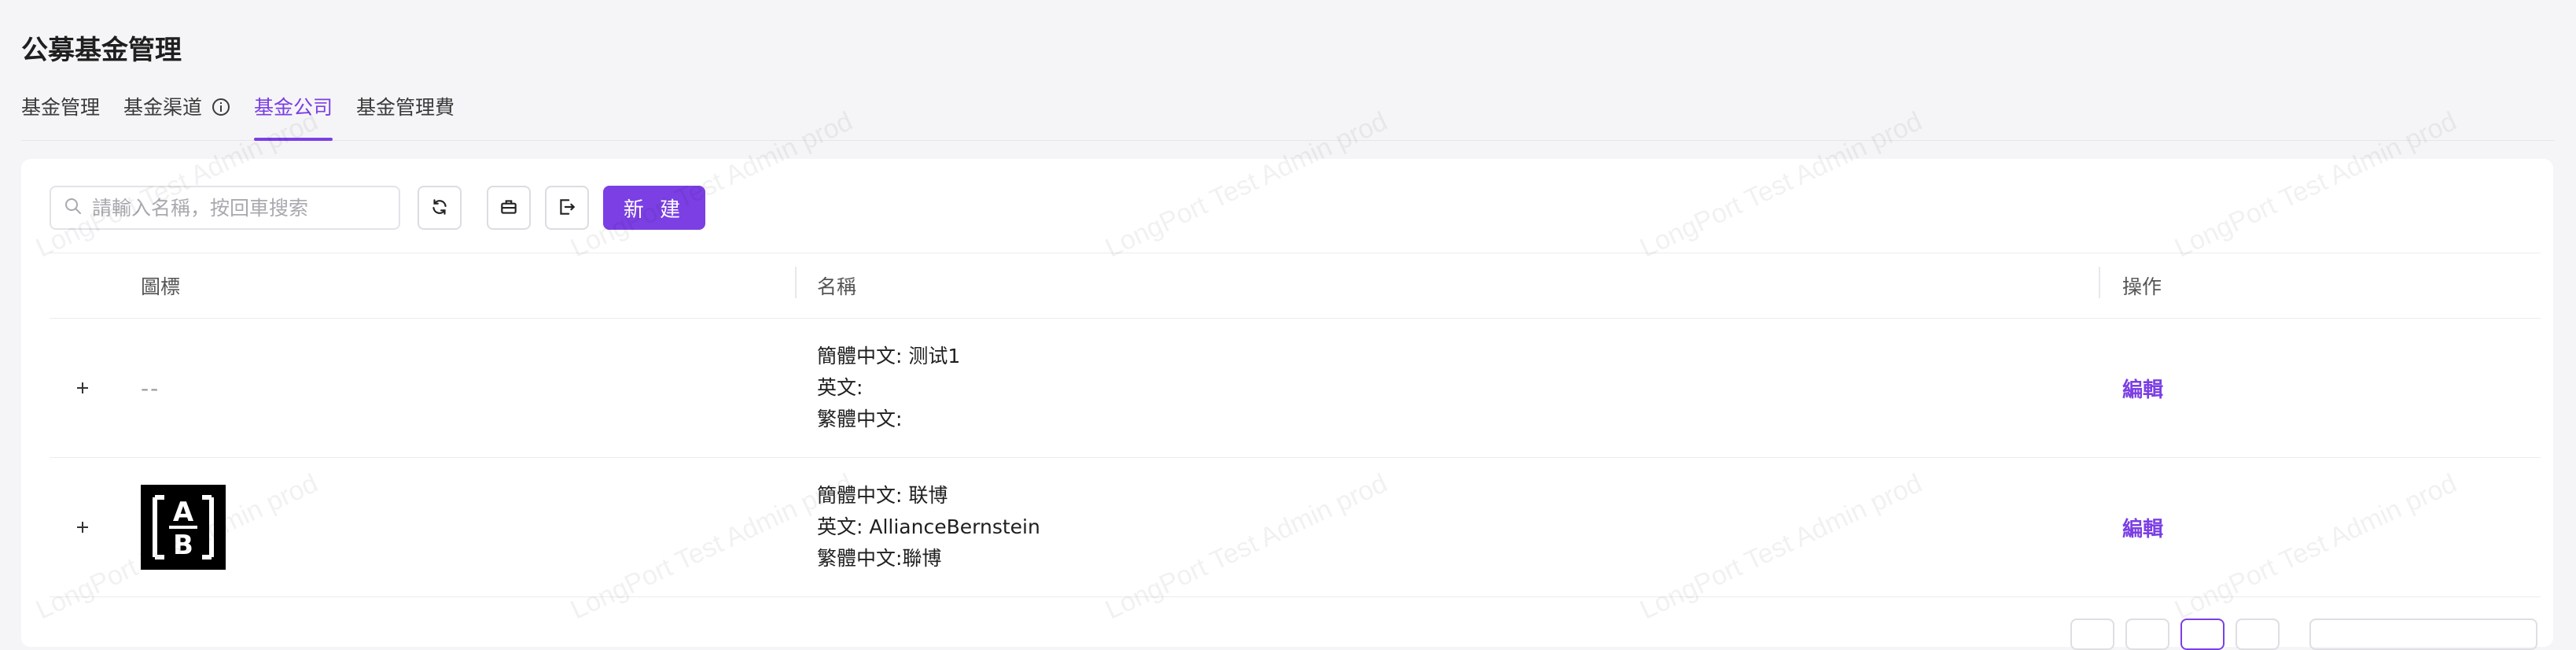  I want to click on search-input, so click(238, 208).